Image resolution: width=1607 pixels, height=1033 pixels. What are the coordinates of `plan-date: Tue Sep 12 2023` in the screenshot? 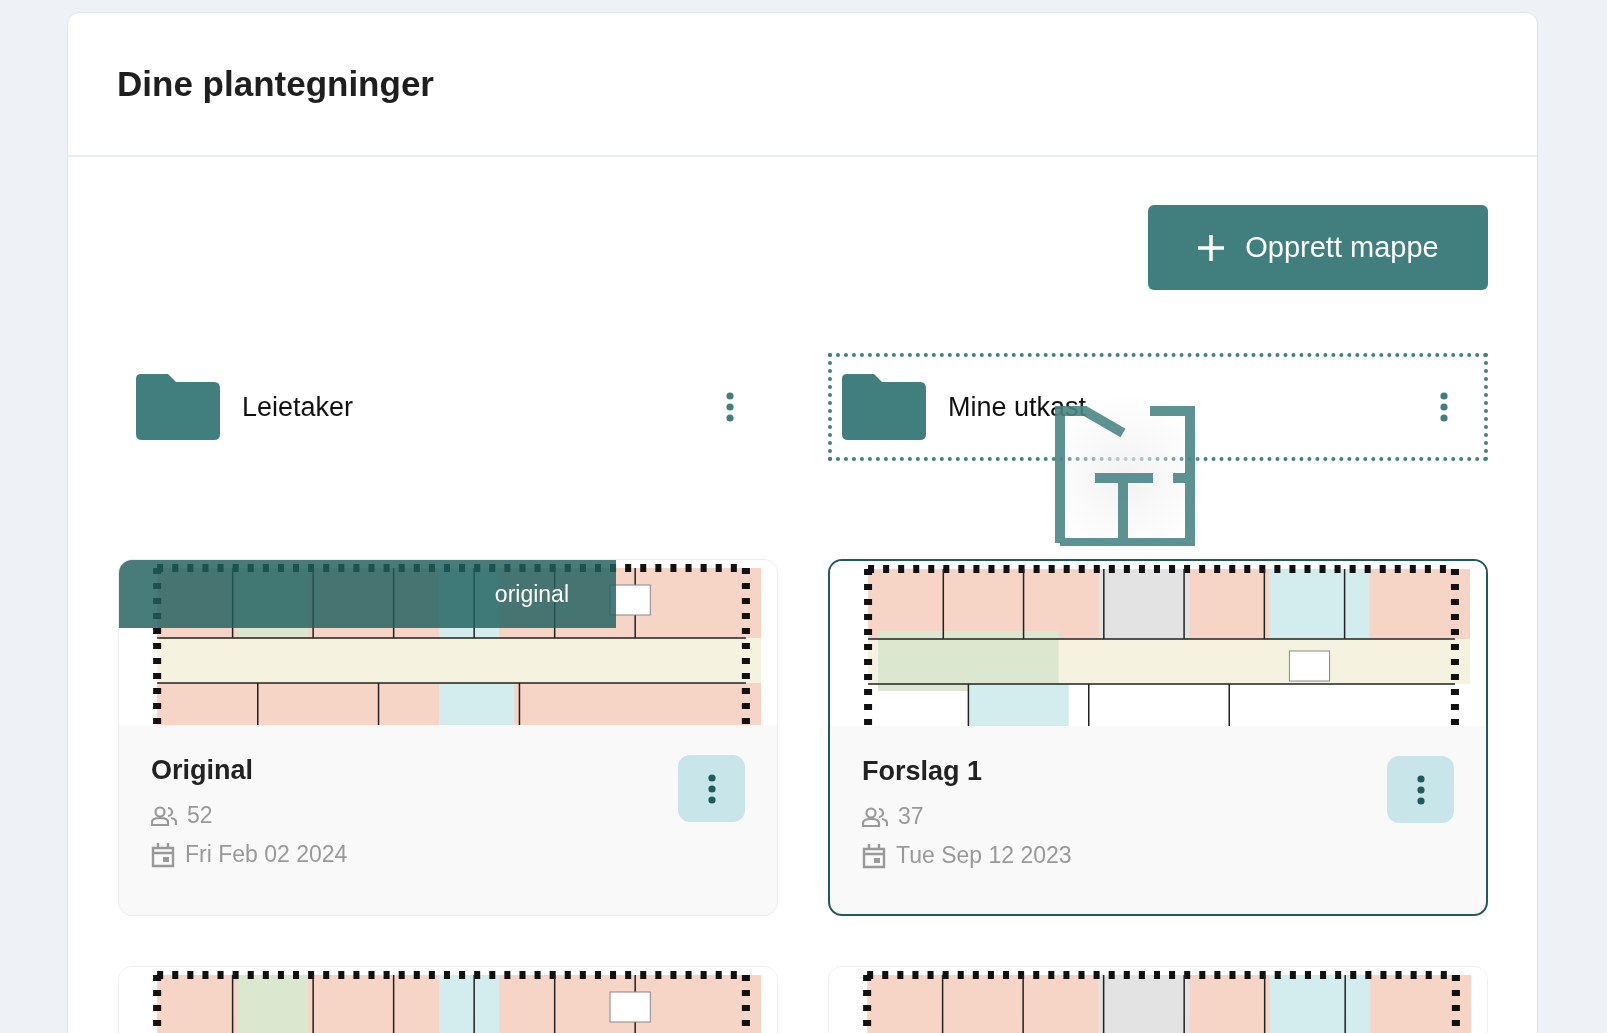 It's located at (984, 855).